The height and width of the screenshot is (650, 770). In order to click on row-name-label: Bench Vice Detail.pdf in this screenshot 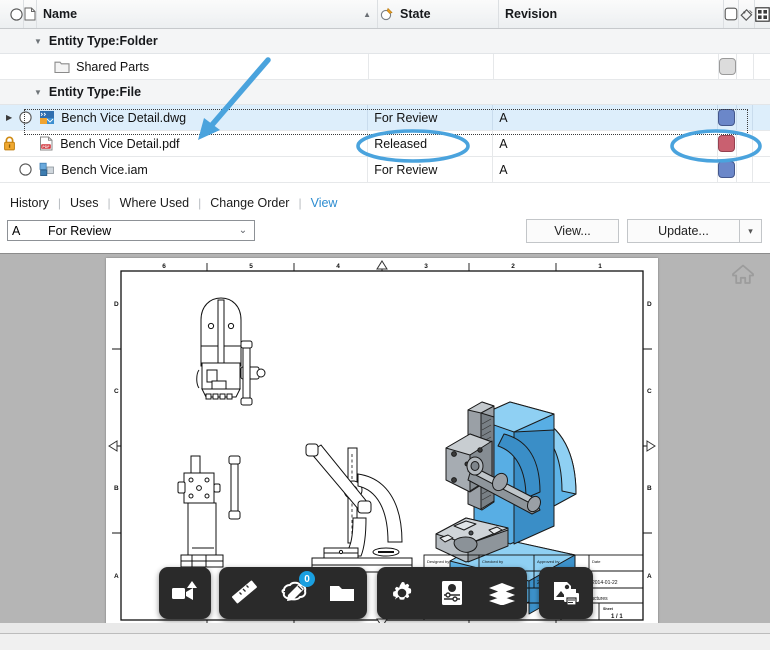, I will do `click(120, 143)`.